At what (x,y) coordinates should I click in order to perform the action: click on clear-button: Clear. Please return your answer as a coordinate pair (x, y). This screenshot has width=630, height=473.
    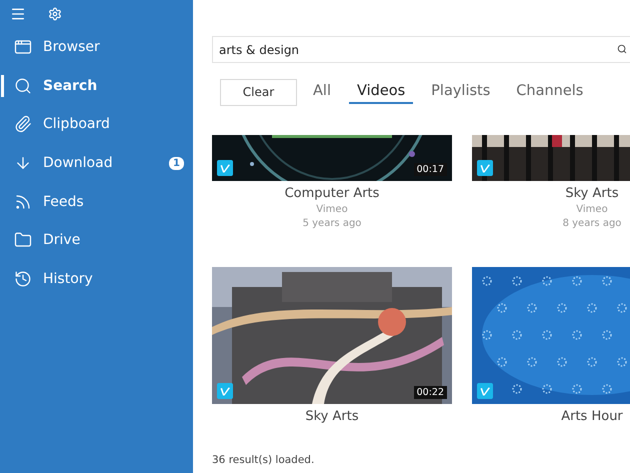
    Looking at the image, I should click on (258, 92).